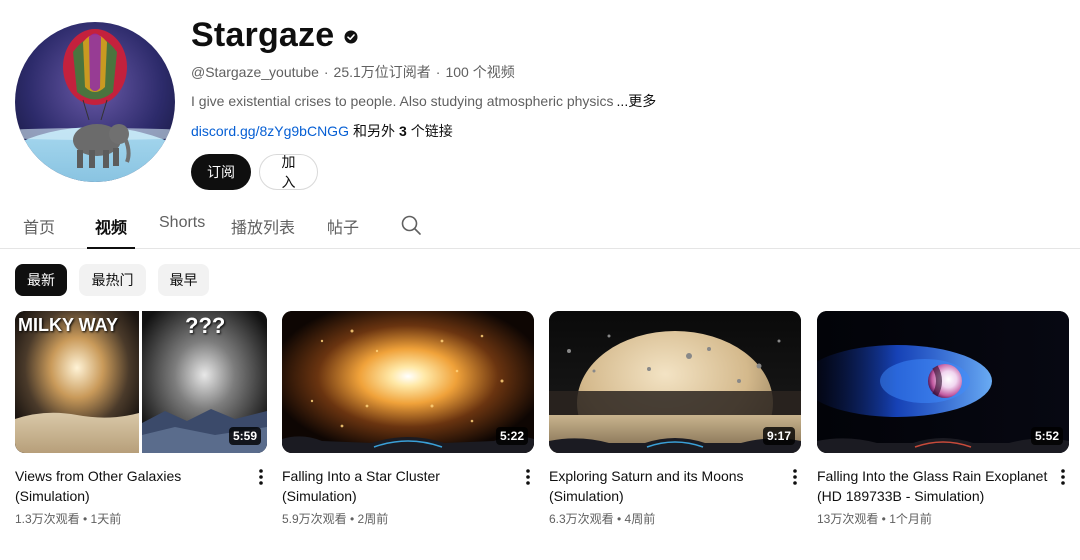 Image resolution: width=1080 pixels, height=560 pixels. Describe the element at coordinates (263, 231) in the screenshot. I see `tab-playlists: 播放列表` at that location.